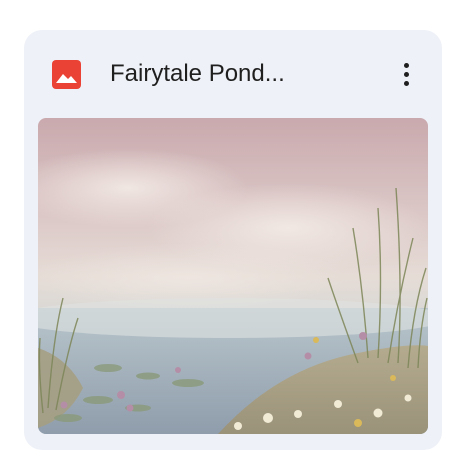 This screenshot has width=460, height=462. Describe the element at coordinates (406, 74) in the screenshot. I see `more-vert-icon` at that location.